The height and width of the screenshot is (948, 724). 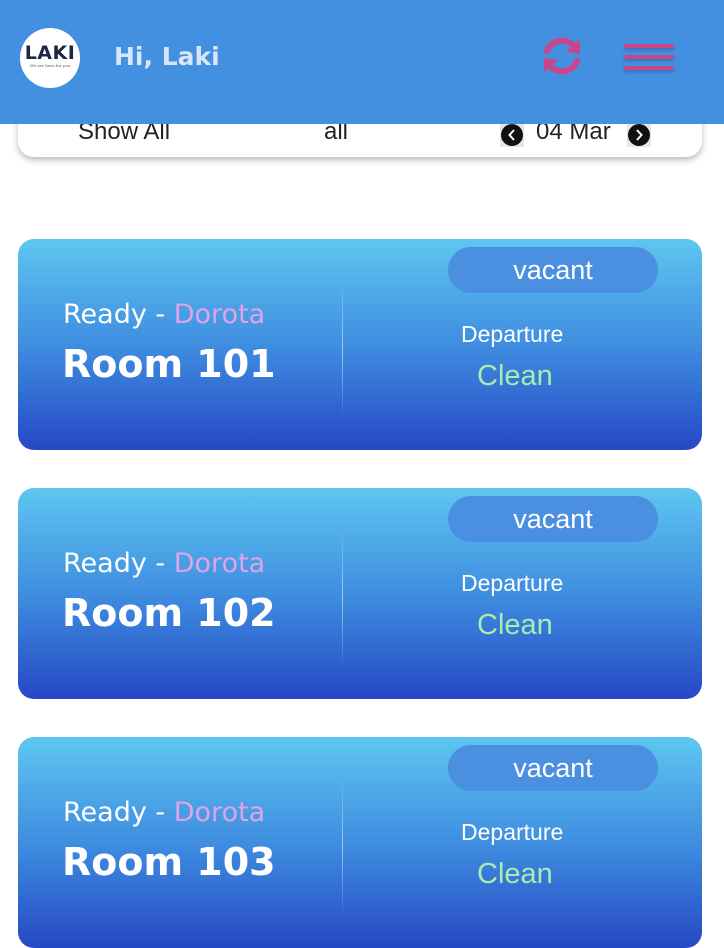 What do you see at coordinates (639, 135) in the screenshot?
I see `next-date-button` at bounding box center [639, 135].